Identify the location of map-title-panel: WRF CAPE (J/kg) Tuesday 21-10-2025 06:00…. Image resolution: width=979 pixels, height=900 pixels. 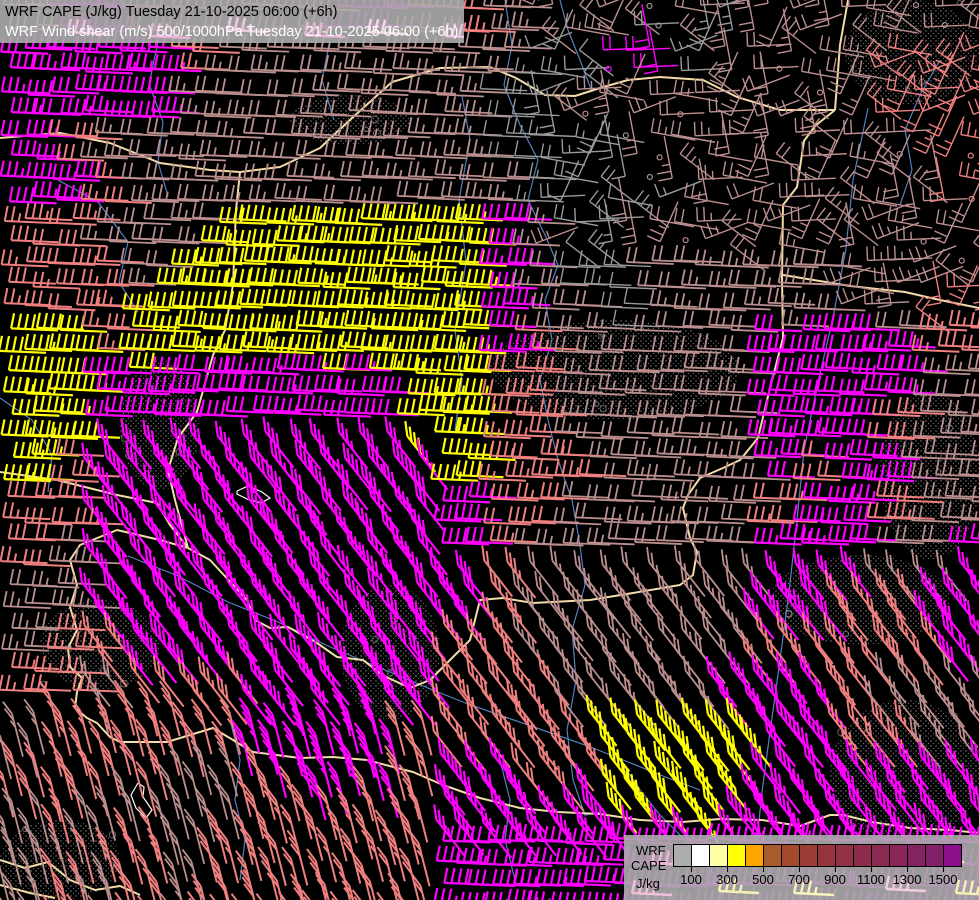
(232, 21).